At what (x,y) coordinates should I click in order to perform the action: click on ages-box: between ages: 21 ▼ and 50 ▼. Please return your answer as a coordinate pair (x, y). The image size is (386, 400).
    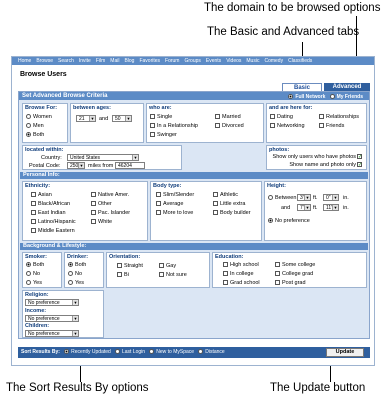
    Looking at the image, I should click on (107, 123).